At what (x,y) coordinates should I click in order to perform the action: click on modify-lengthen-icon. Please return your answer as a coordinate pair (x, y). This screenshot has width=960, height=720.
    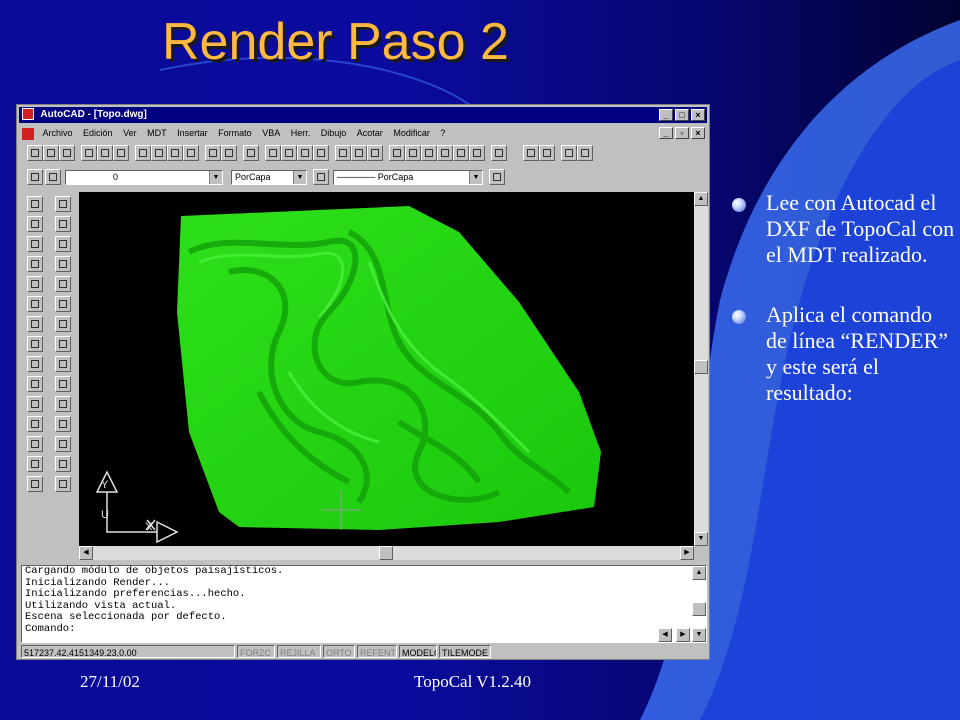
    Looking at the image, I should click on (63, 384).